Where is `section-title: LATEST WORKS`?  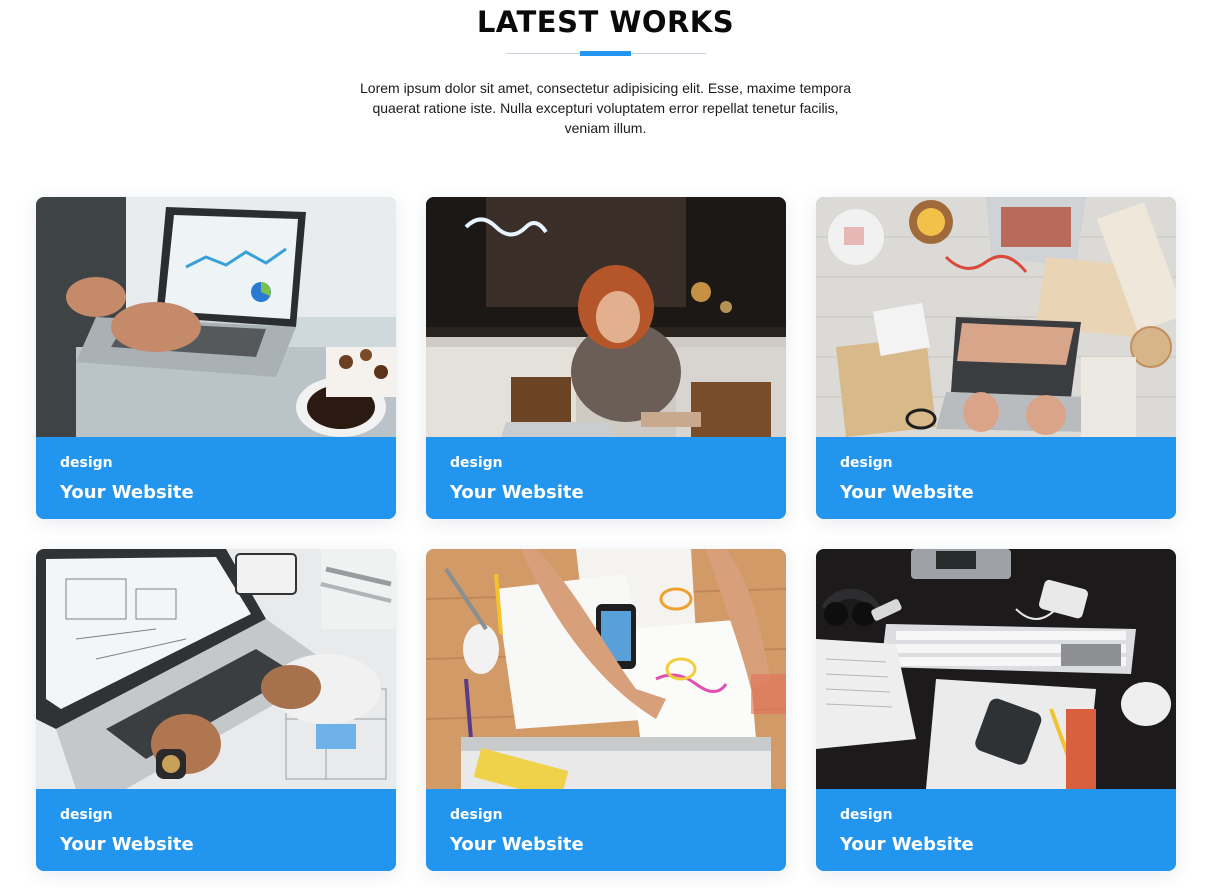
section-title: LATEST WORKS is located at coordinates (605, 22).